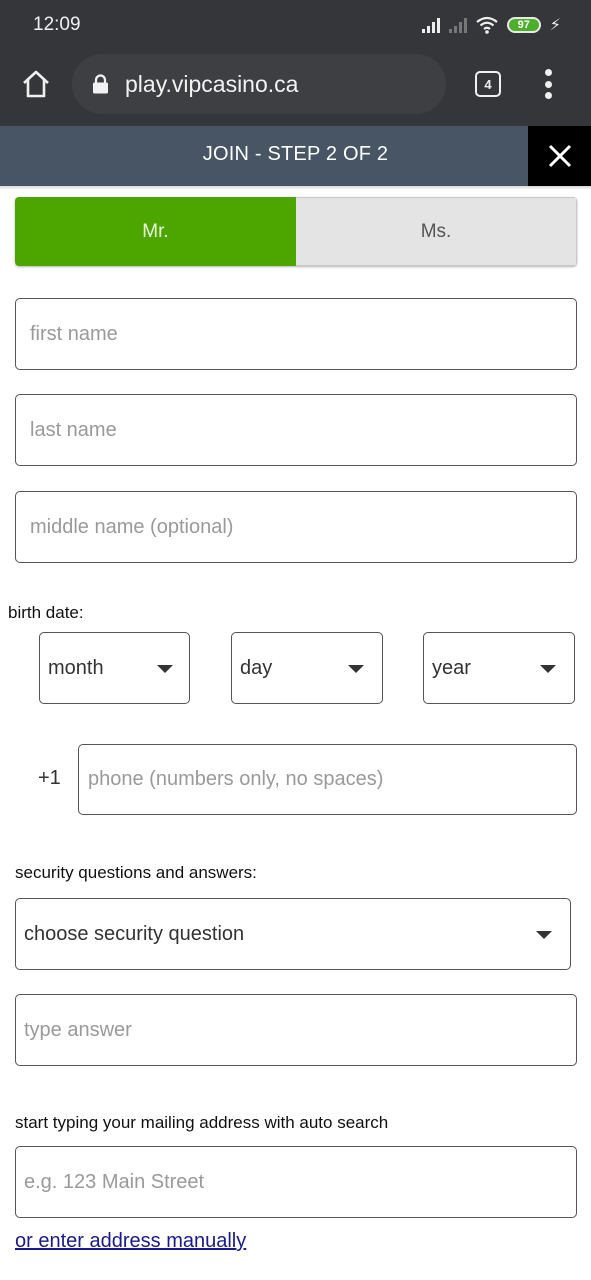  What do you see at coordinates (236, 779) in the screenshot?
I see `phone-placeholder: phone (numbers only, no spaces)` at bounding box center [236, 779].